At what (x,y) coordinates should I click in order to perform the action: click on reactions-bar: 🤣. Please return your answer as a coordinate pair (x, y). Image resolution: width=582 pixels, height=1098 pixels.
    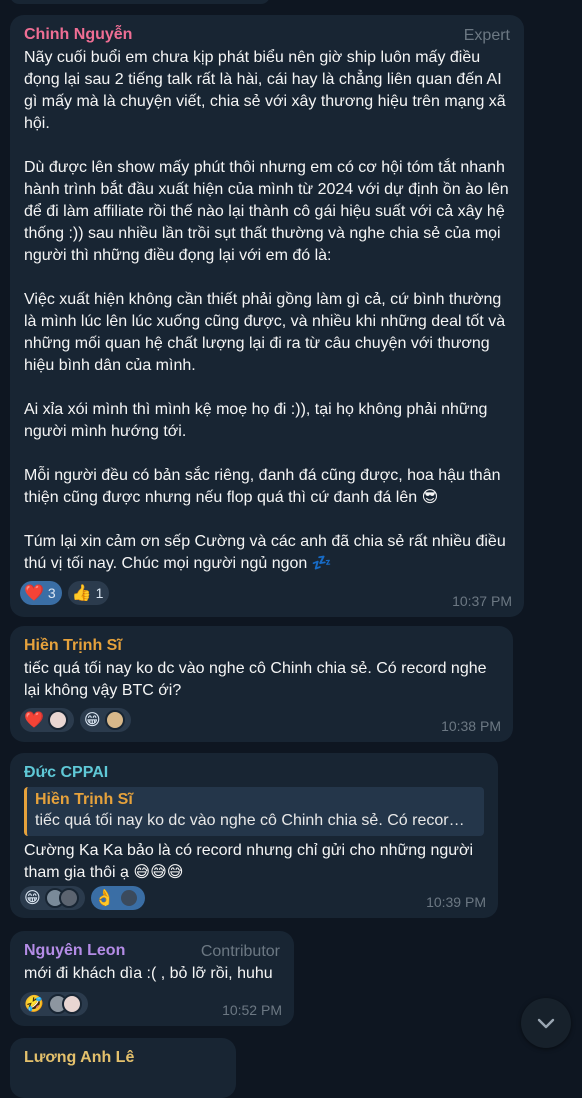
    Looking at the image, I should click on (54, 1004).